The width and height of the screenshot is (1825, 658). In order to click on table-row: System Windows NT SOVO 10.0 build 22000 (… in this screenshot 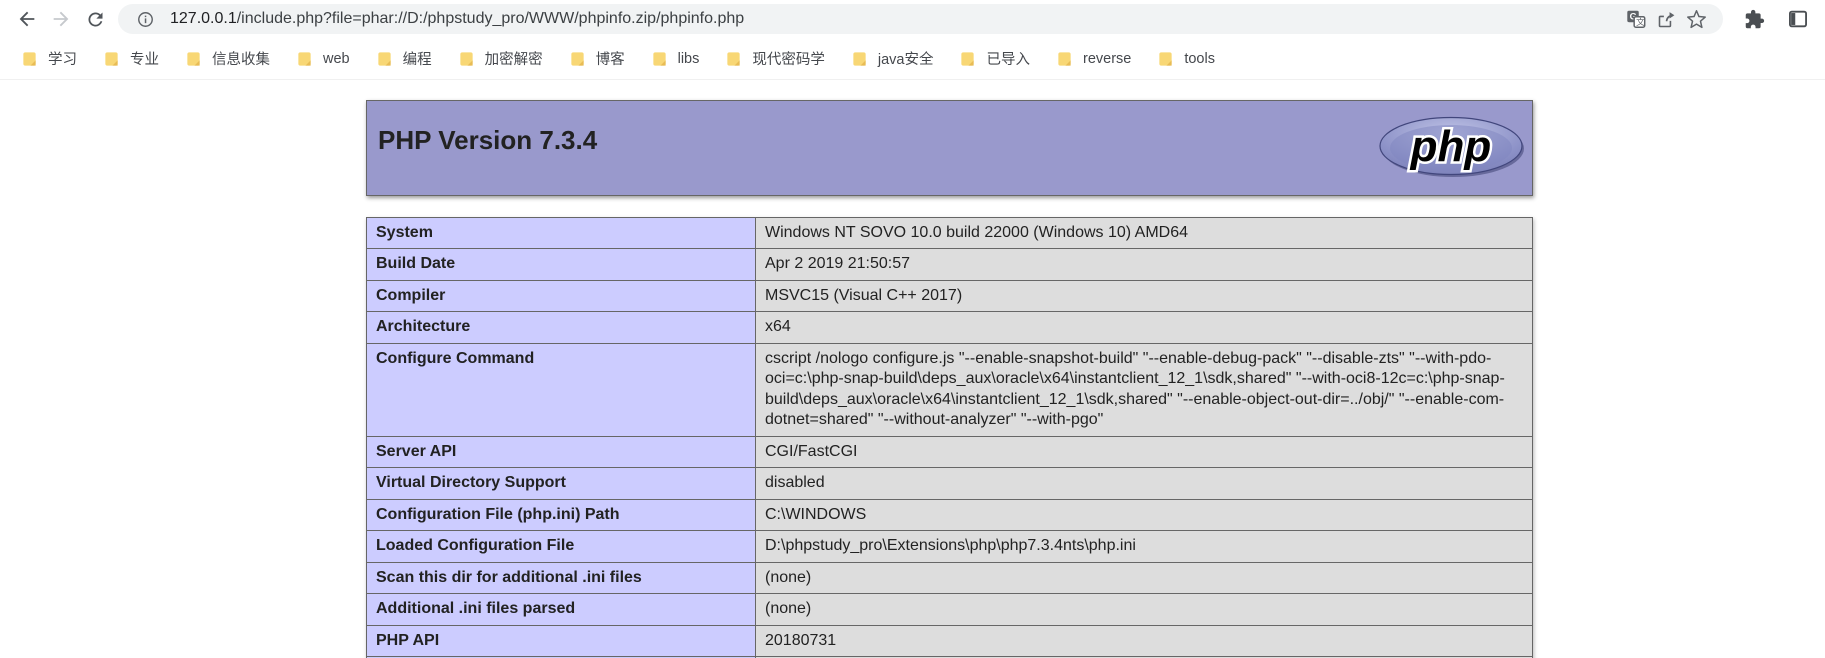, I will do `click(949, 233)`.